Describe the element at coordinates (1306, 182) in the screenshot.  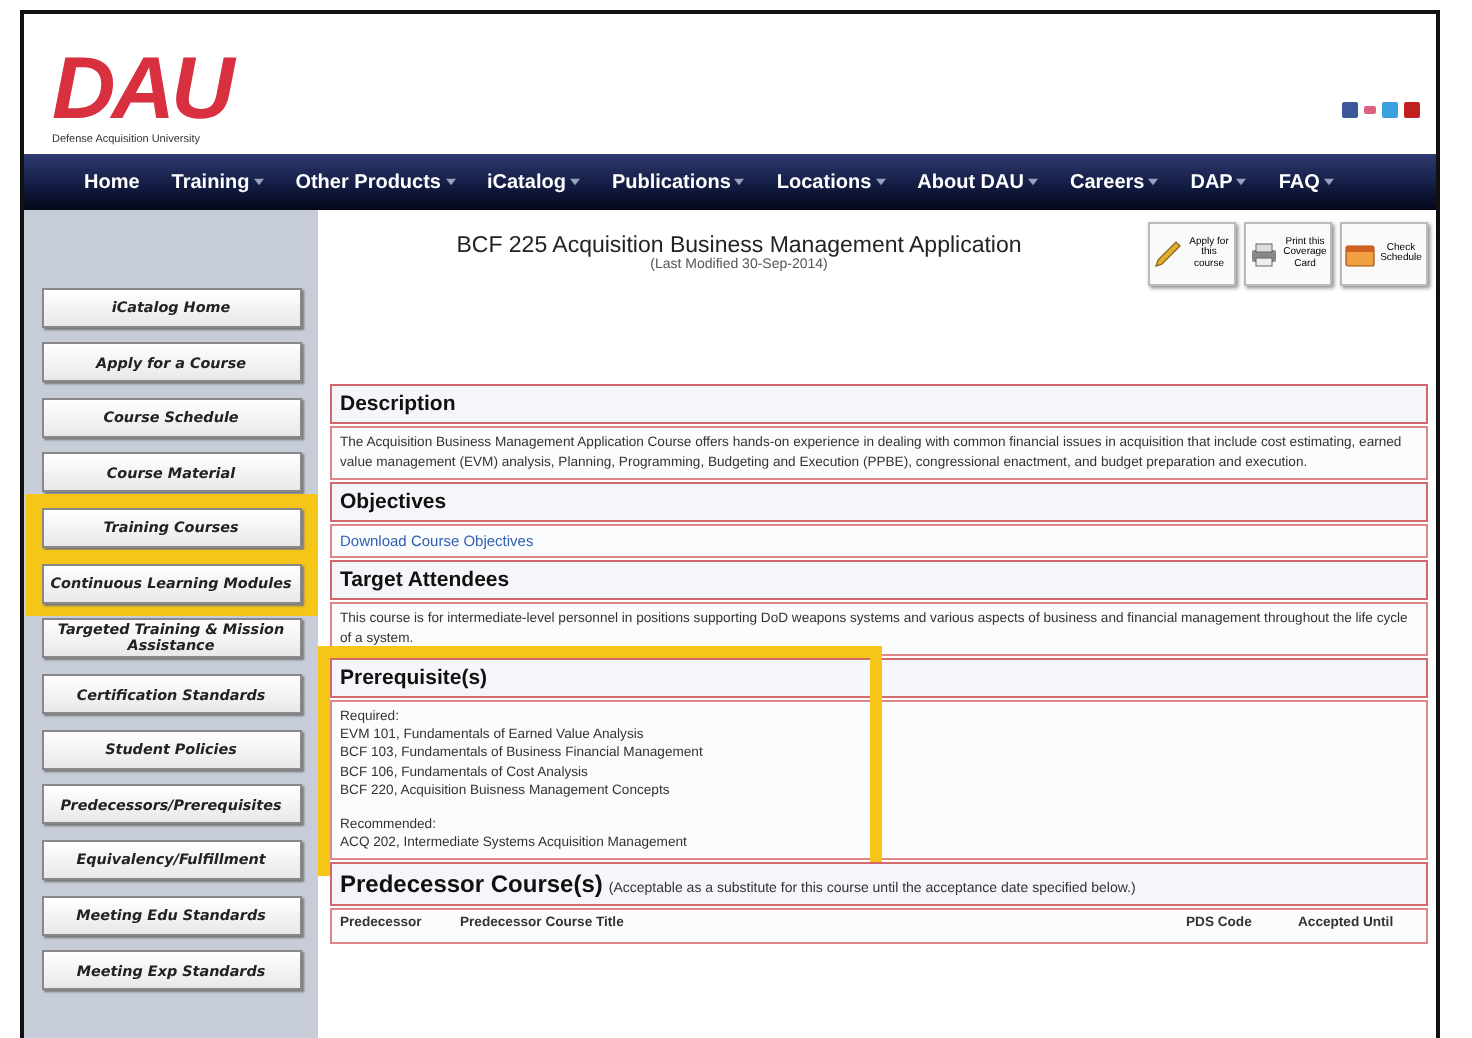
I see `nav-item: FAQ` at that location.